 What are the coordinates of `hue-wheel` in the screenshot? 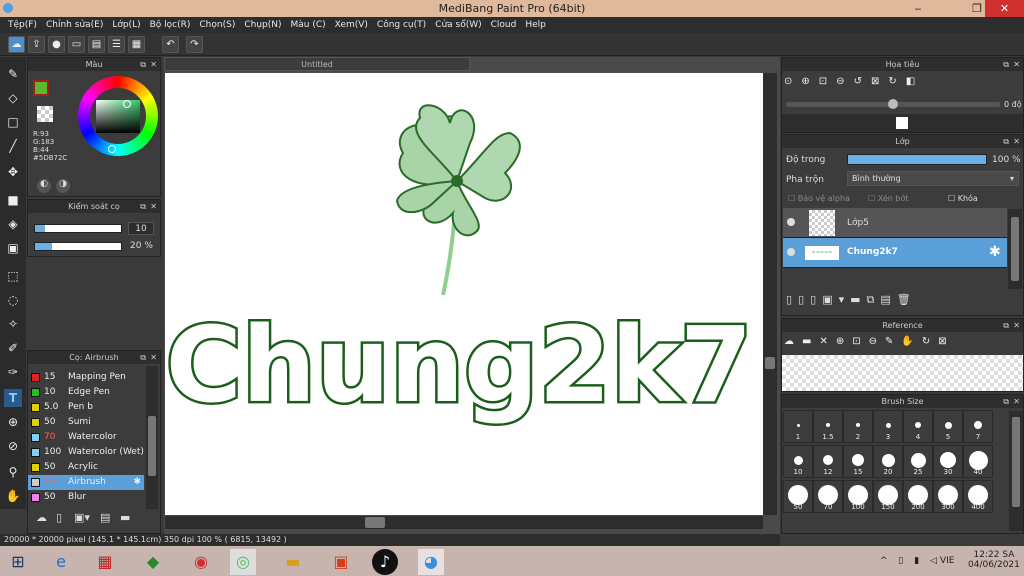 It's located at (118, 116).